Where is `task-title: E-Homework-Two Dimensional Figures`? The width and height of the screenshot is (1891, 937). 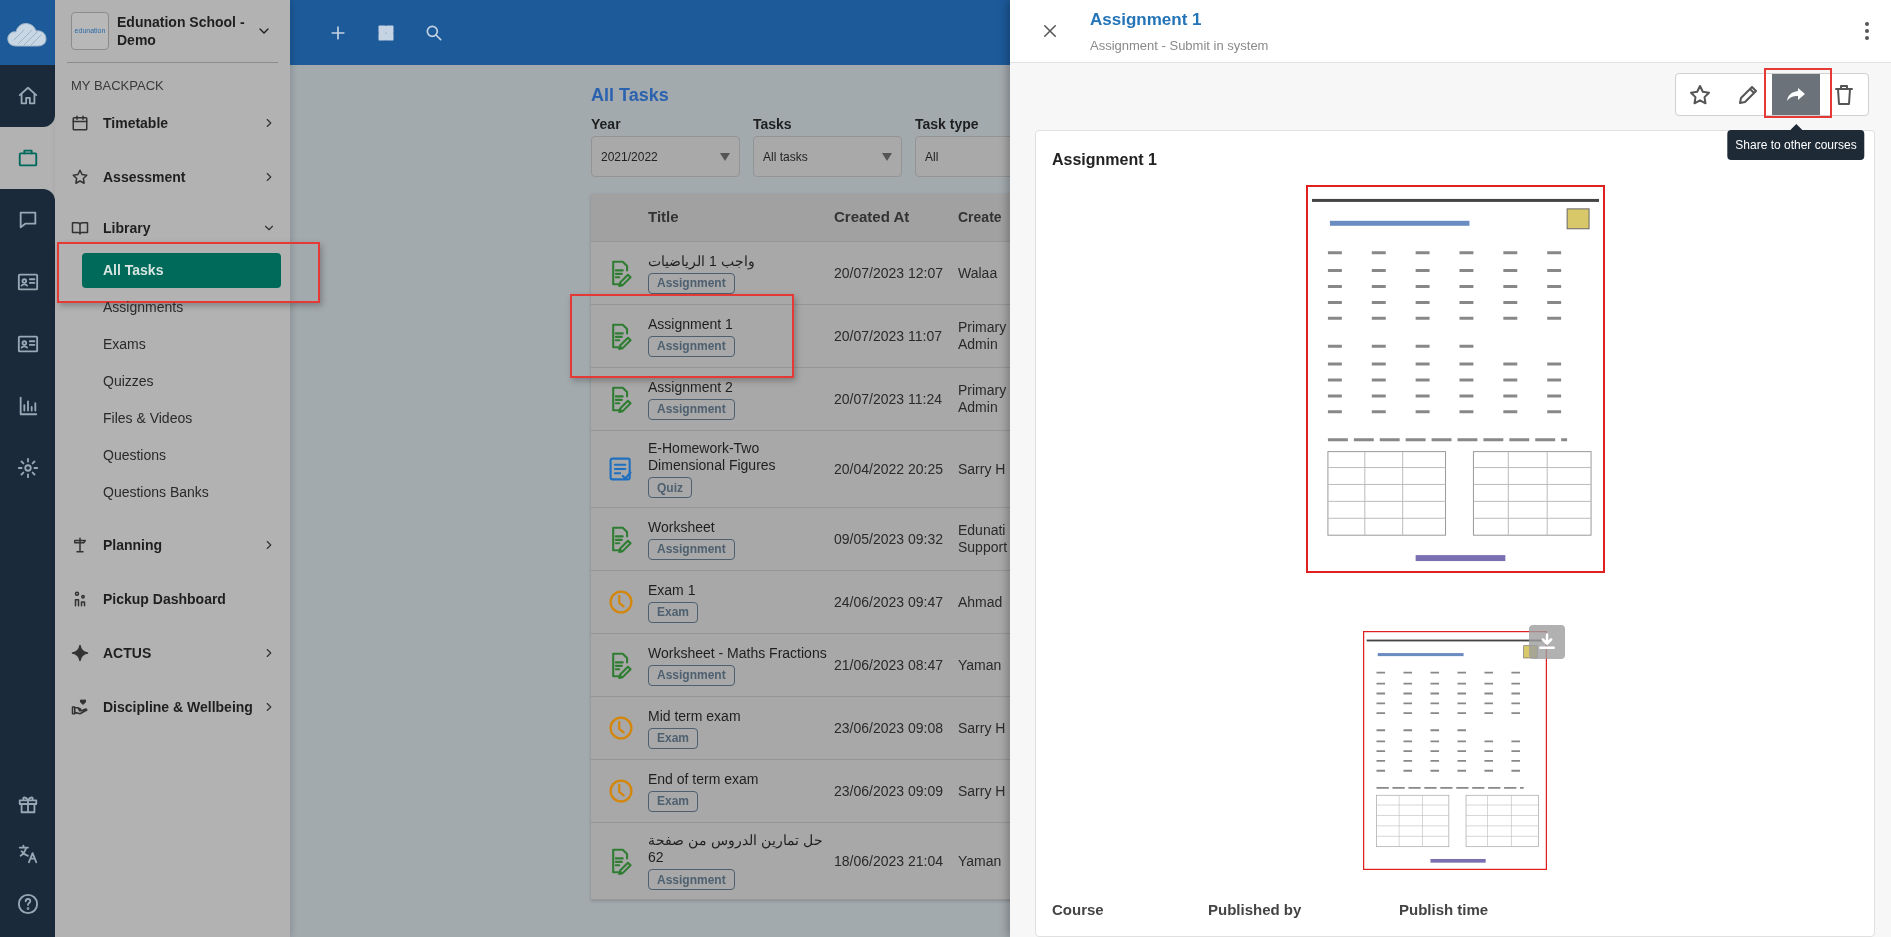 task-title: E-Homework-Two Dimensional Figures is located at coordinates (712, 457).